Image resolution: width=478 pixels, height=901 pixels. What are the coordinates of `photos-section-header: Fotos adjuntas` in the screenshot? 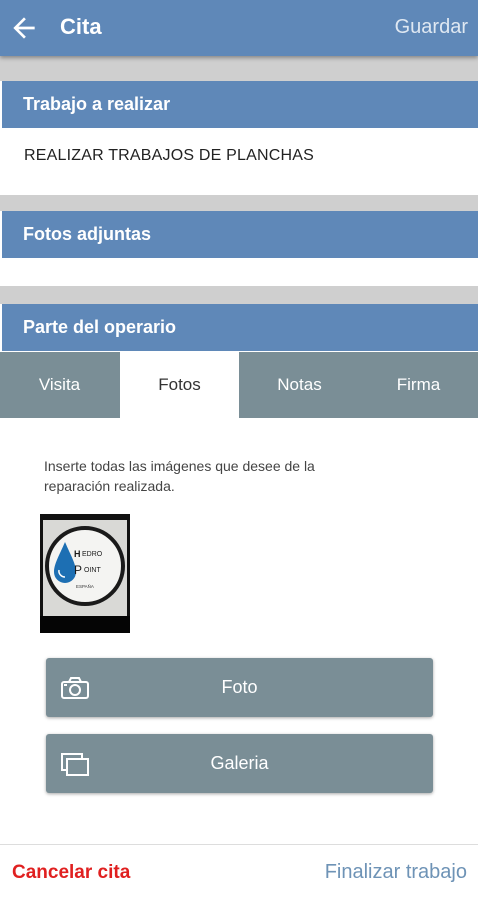 It's located at (240, 234).